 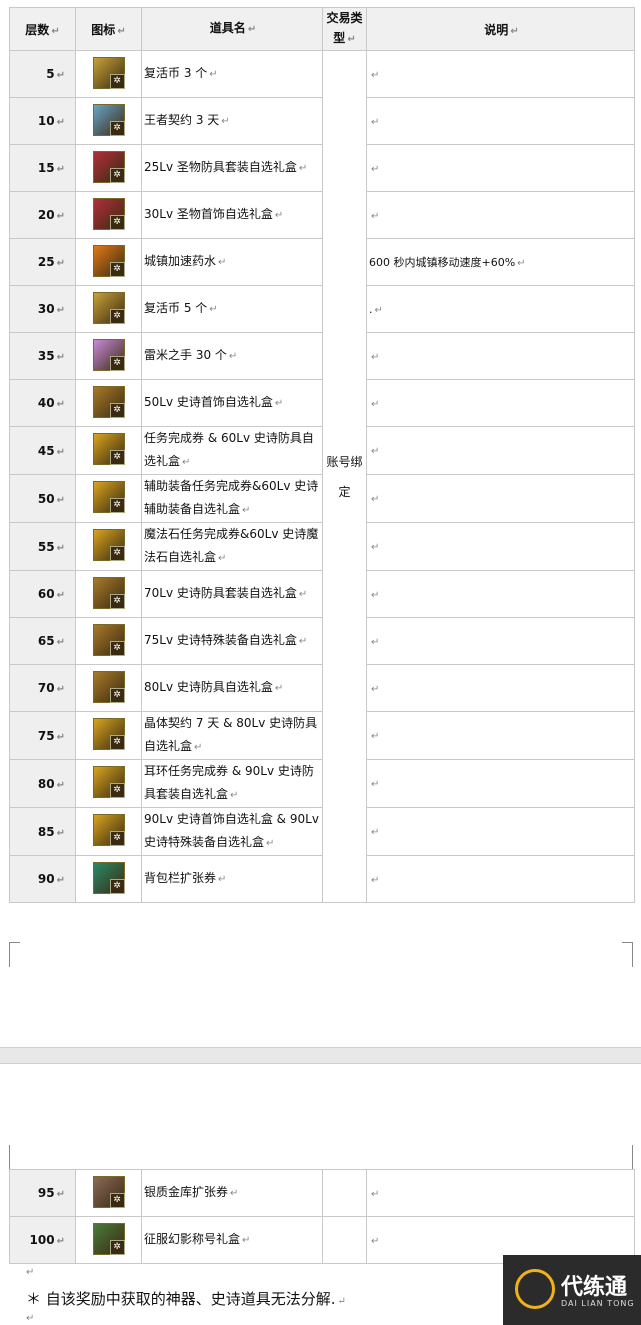 I want to click on header-layer: 层数 ↵, so click(x=42, y=29).